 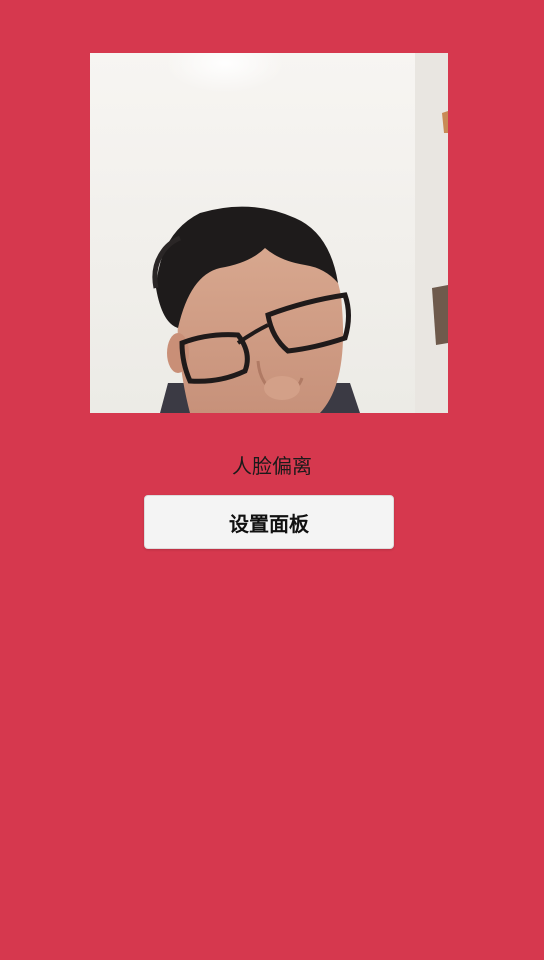 I want to click on settings-panel-button: 设置面板, so click(x=269, y=522).